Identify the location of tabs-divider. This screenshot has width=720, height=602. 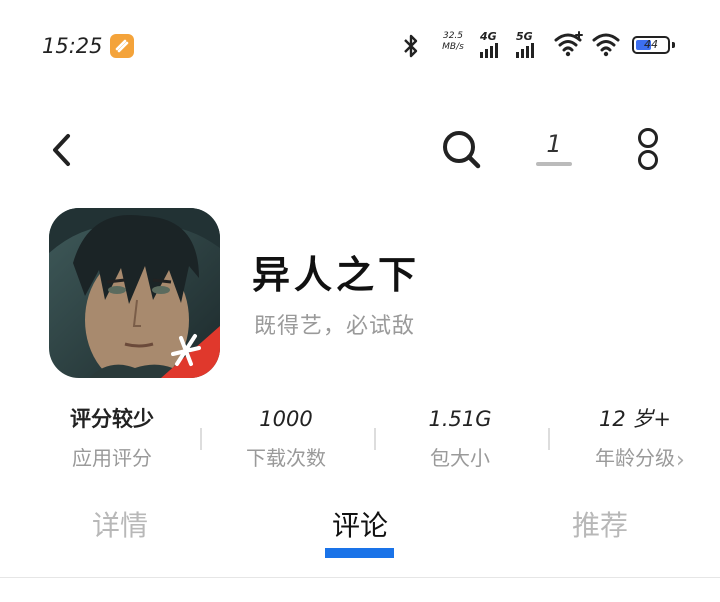
(360, 577).